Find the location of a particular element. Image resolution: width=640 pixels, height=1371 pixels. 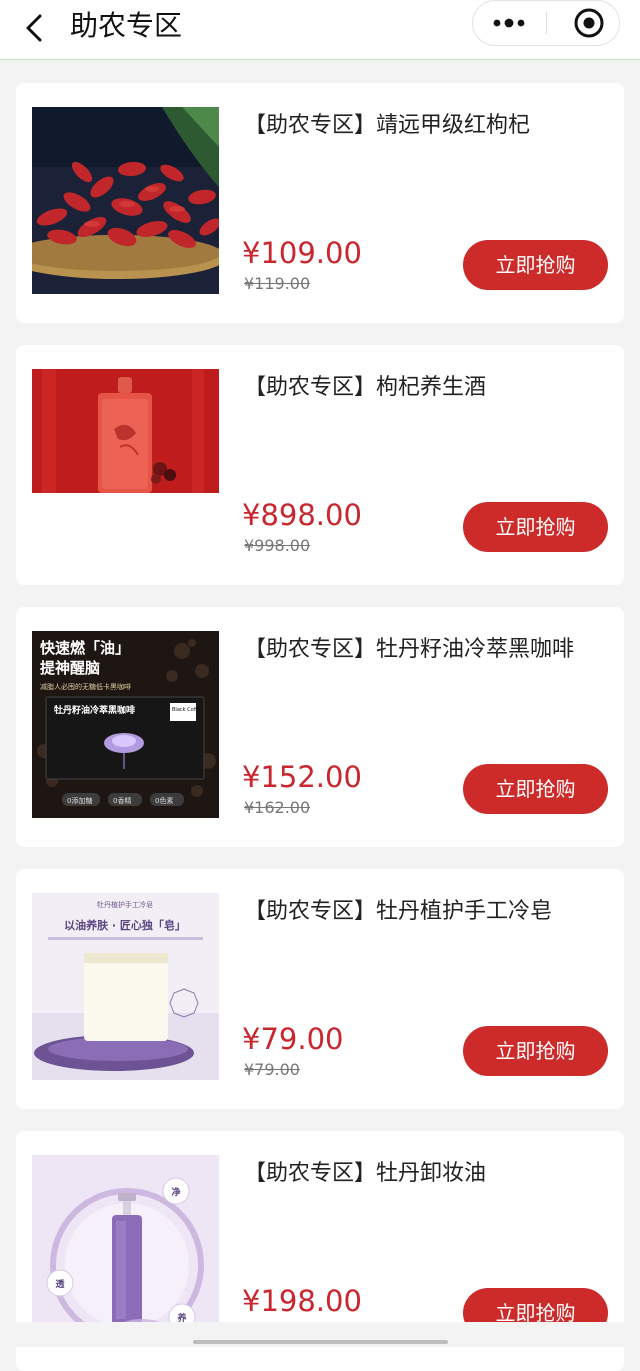

more-button is located at coordinates (509, 23).